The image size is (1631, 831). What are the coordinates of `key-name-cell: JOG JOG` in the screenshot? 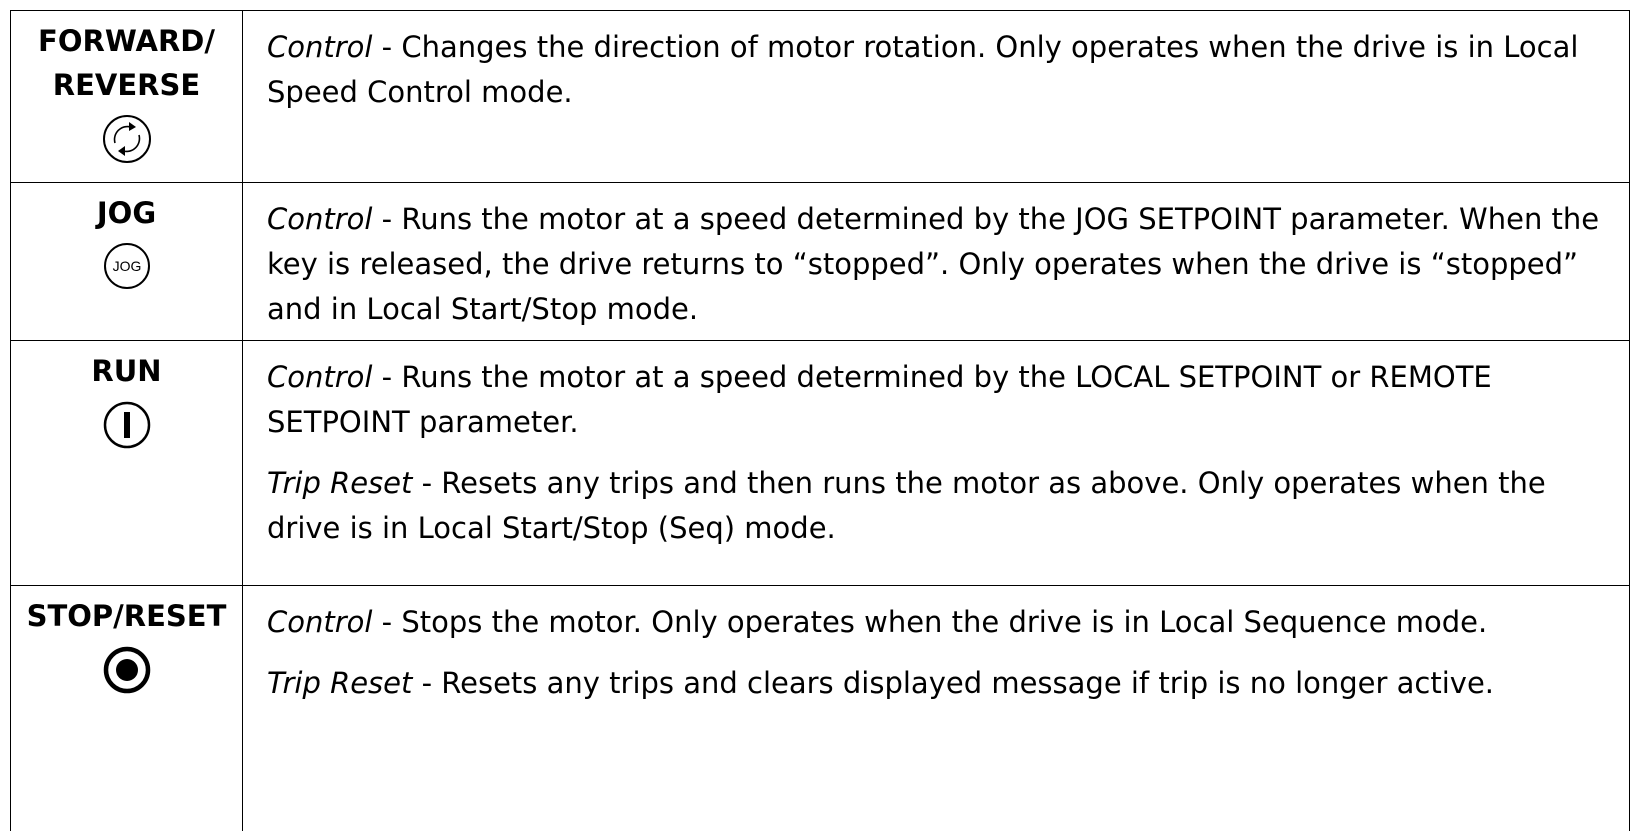 It's located at (126, 261).